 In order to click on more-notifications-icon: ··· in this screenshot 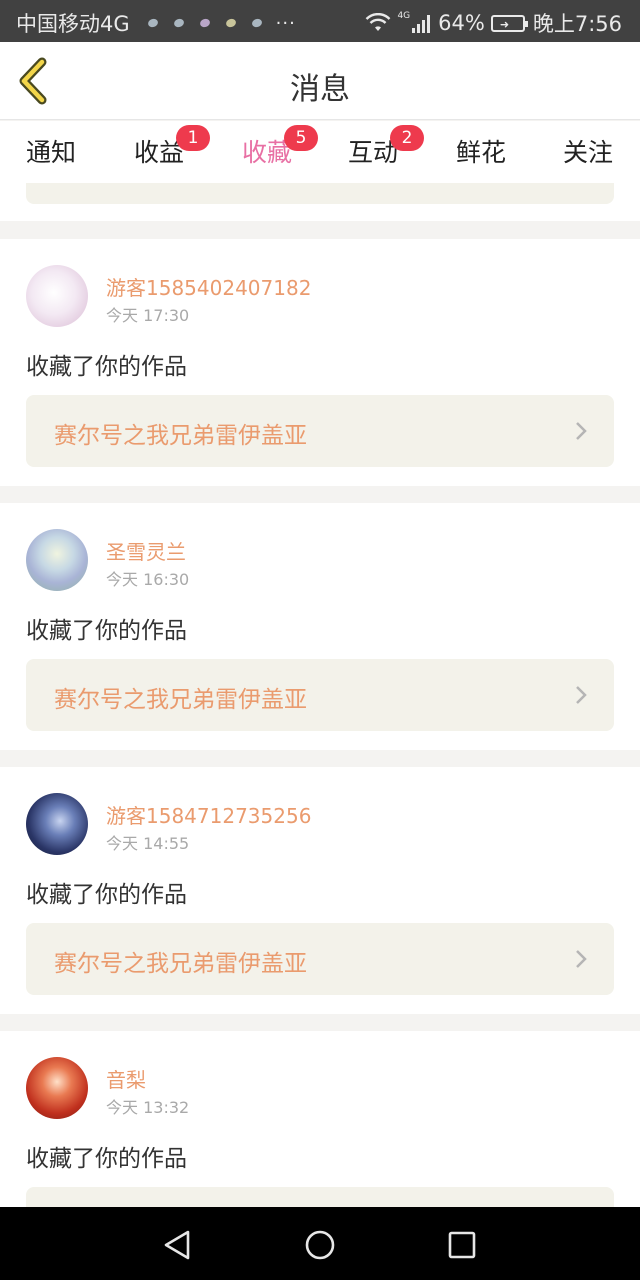, I will do `click(285, 23)`.